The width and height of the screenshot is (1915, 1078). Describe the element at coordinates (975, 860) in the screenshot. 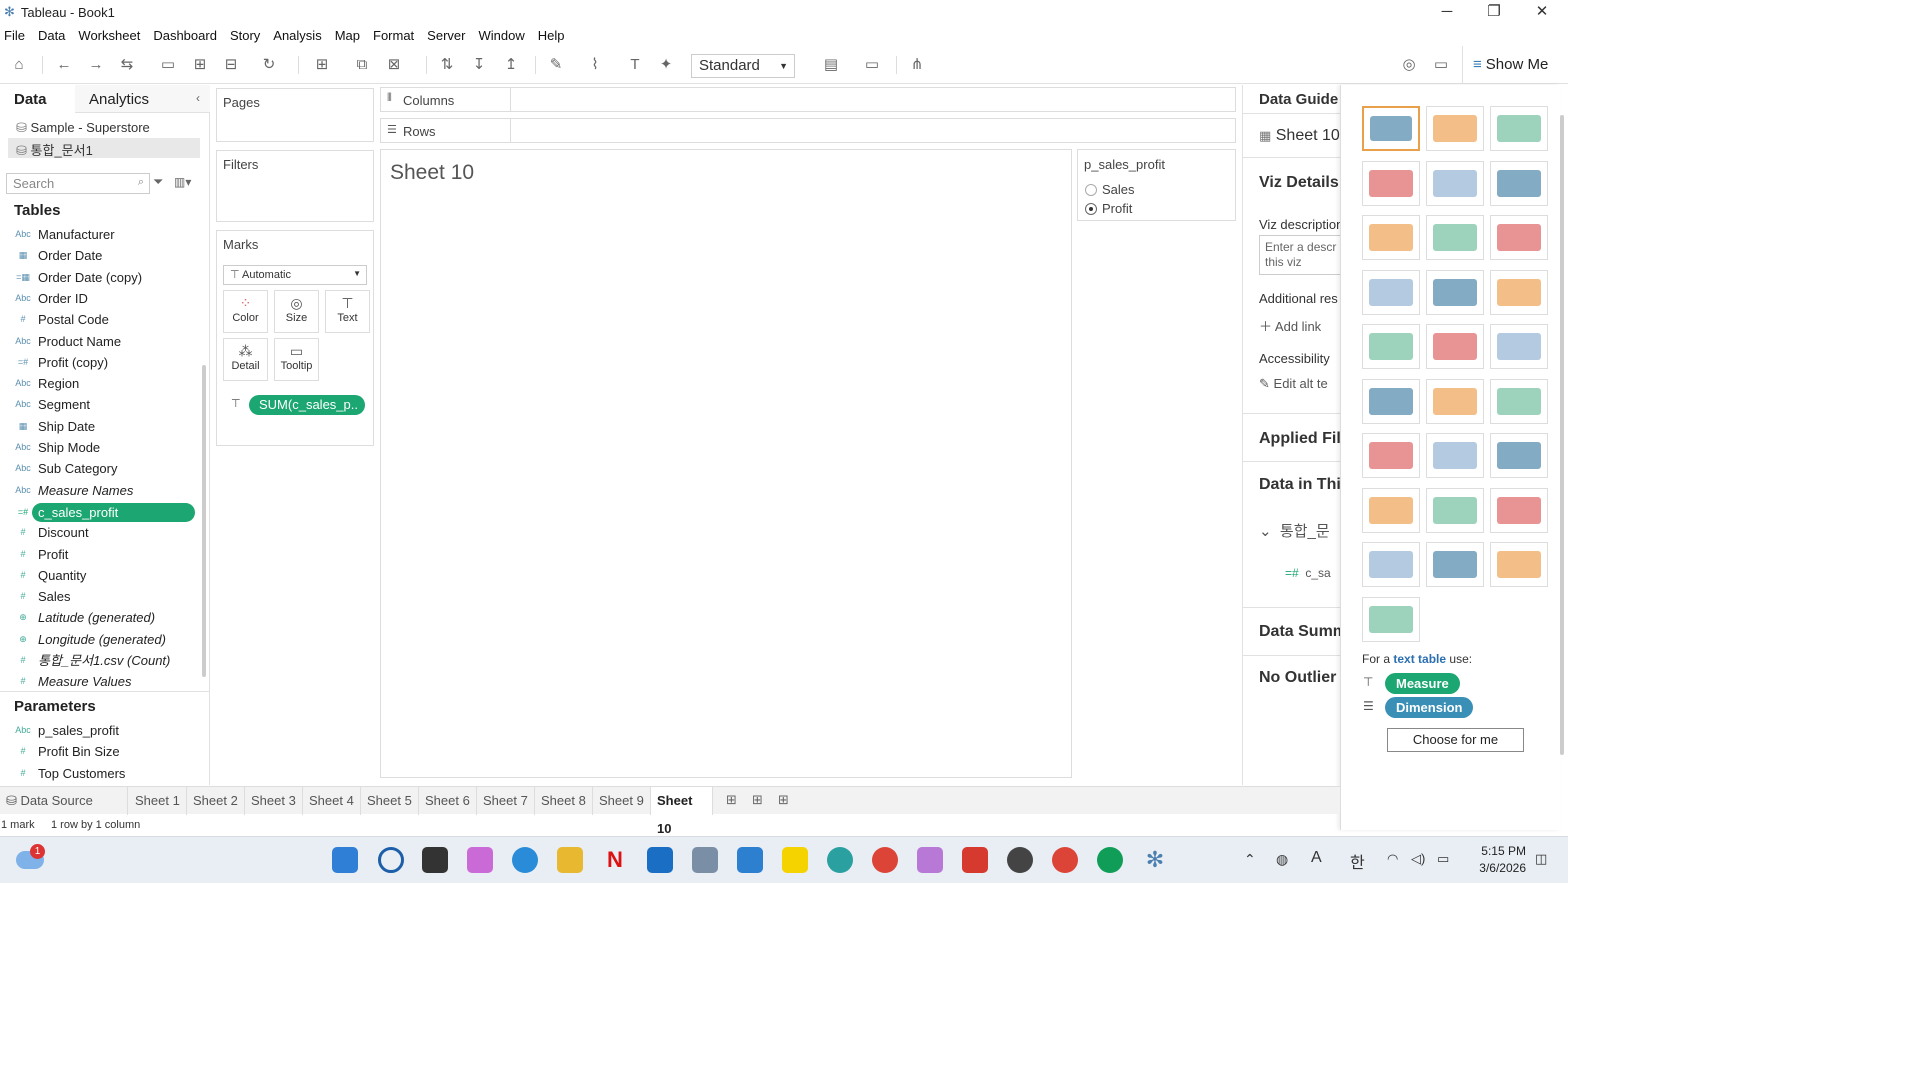

I see `pdf-icon` at that location.